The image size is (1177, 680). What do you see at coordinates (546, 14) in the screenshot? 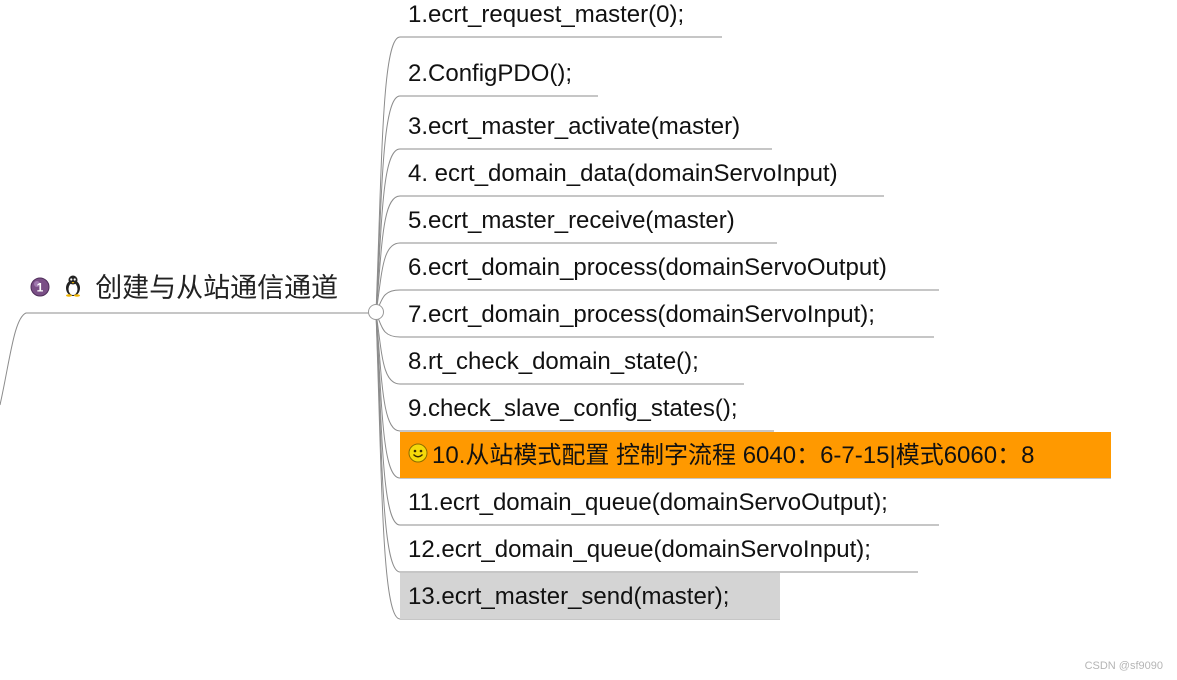
I see `subtopic-label: 1.ecrt_request_master(0);` at bounding box center [546, 14].